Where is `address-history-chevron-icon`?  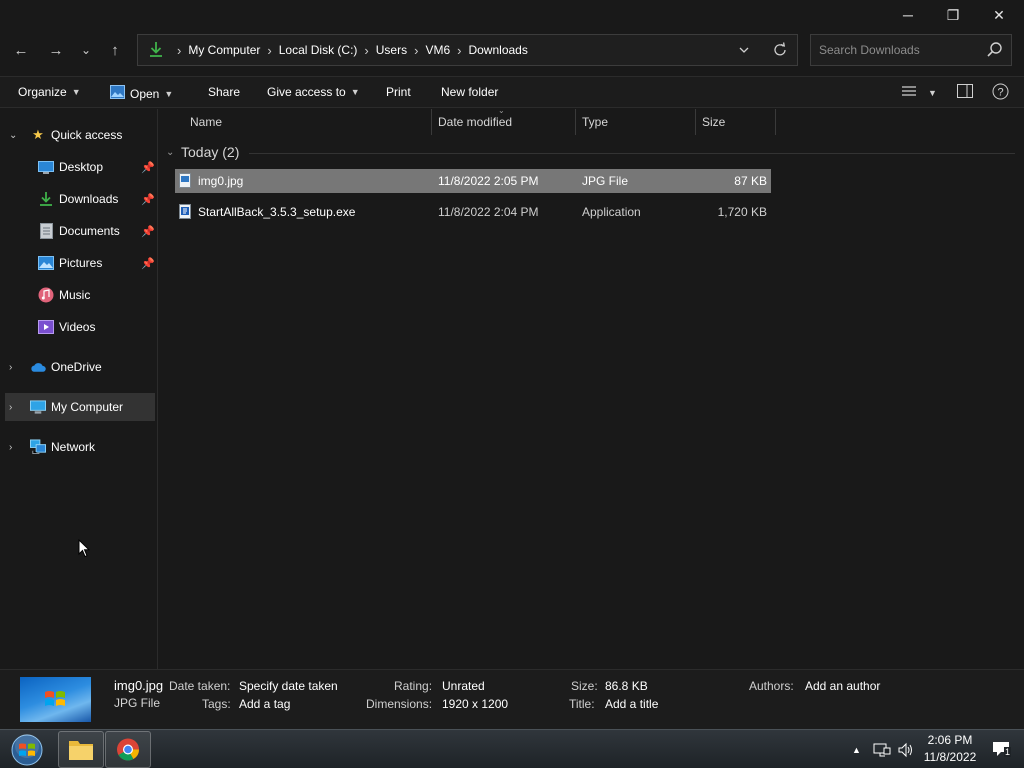
address-history-chevron-icon is located at coordinates (744, 51).